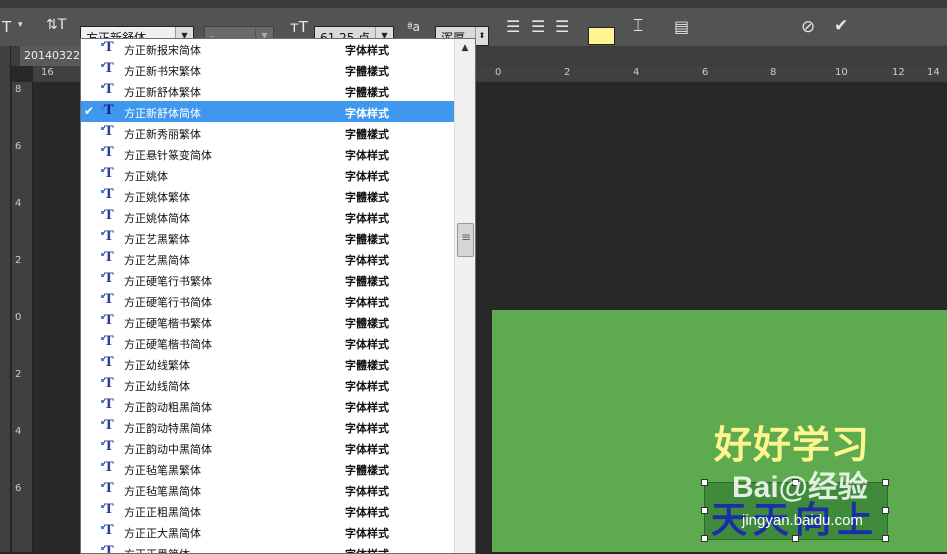 The image size is (947, 554). I want to click on ruler-label: 8, so click(18, 89).